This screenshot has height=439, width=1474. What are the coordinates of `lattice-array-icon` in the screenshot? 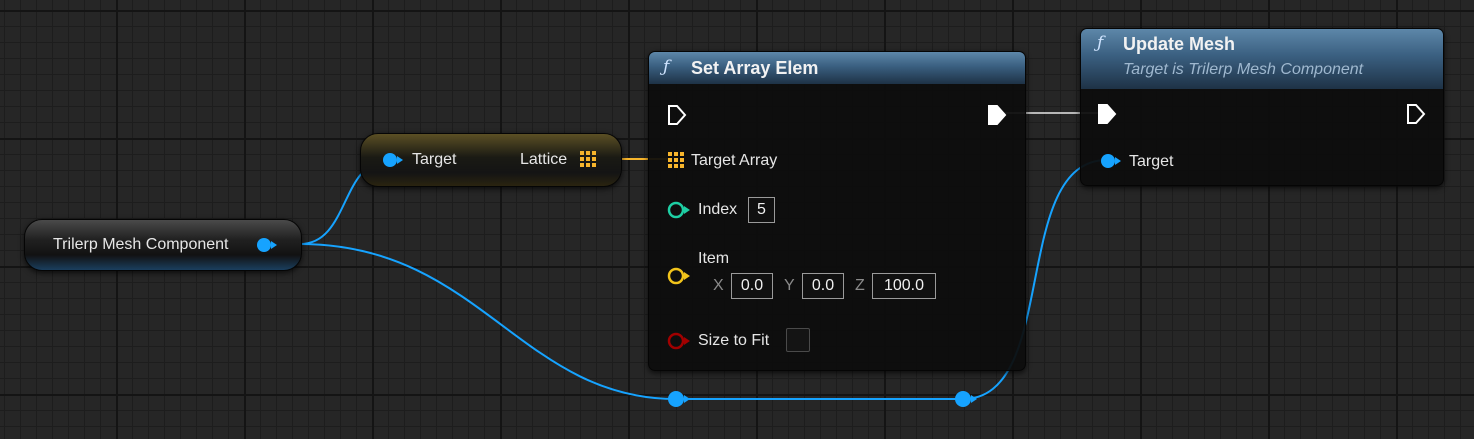 It's located at (589, 160).